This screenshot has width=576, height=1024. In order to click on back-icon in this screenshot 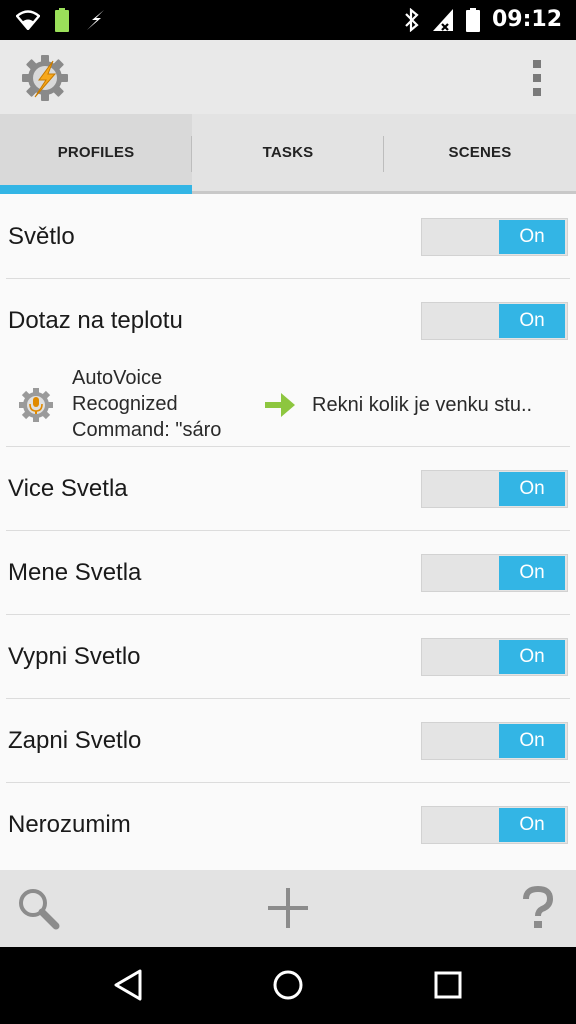, I will do `click(128, 985)`.